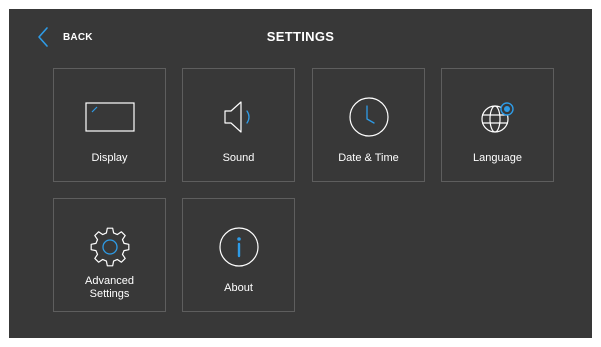 Image resolution: width=601 pixels, height=347 pixels. What do you see at coordinates (238, 158) in the screenshot?
I see `tile-label: Sound` at bounding box center [238, 158].